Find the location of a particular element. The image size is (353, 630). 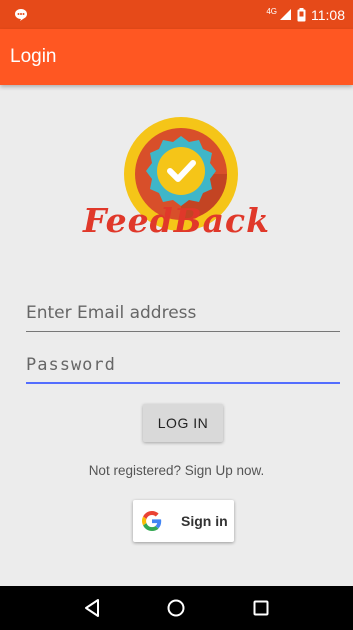

home-circle-icon is located at coordinates (176, 608).